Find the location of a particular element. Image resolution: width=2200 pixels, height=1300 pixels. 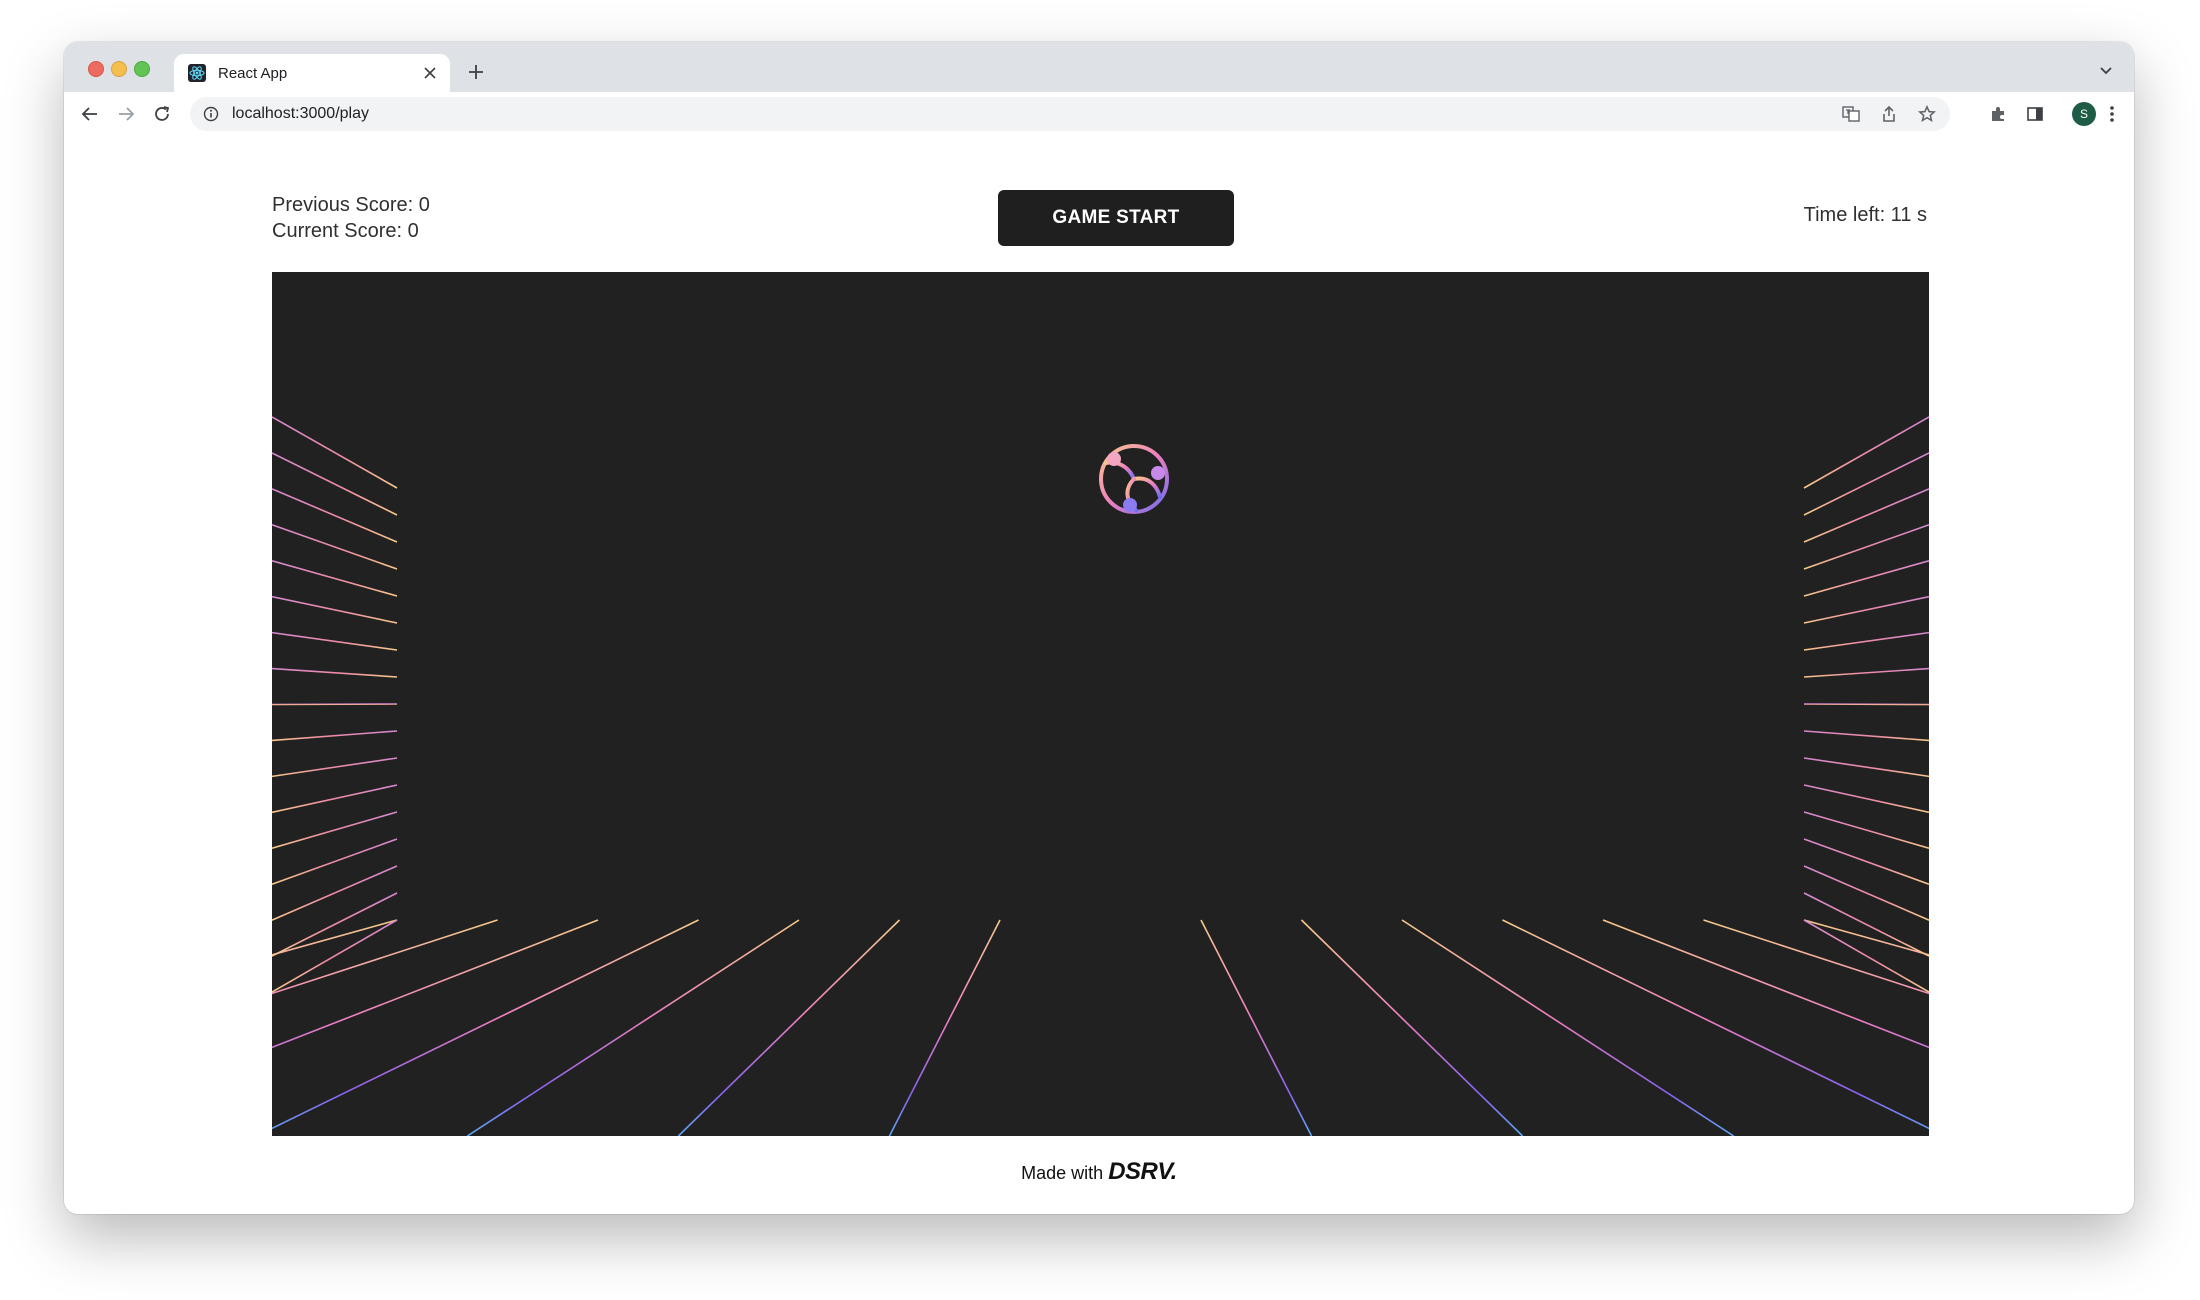

floor-grid is located at coordinates (1100, 1027).